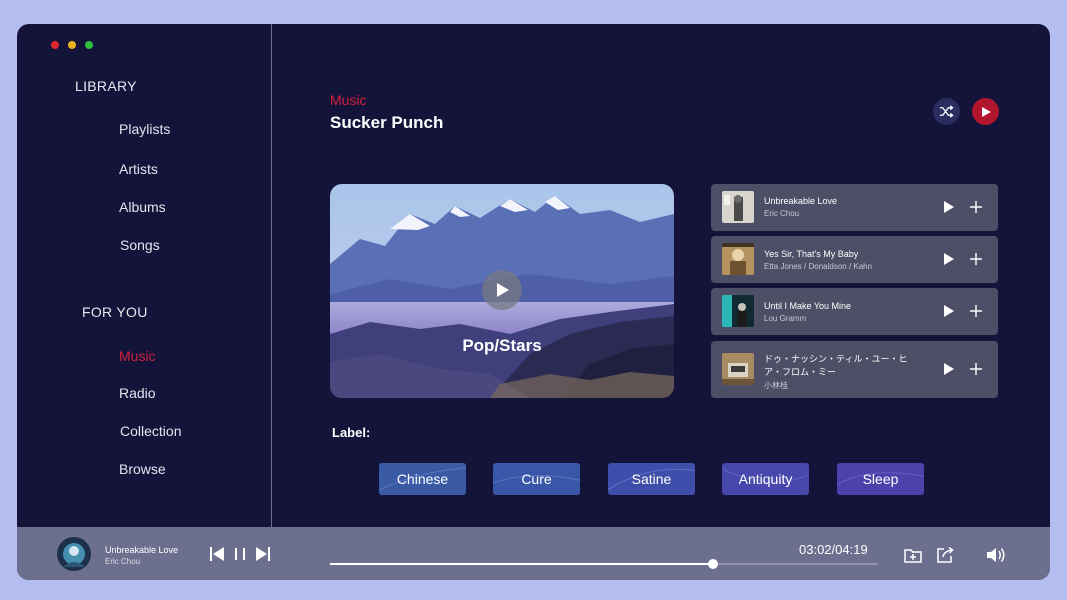  Describe the element at coordinates (854, 311) in the screenshot. I see `track-row: Until I Make You Mine Lou Gramm` at that location.